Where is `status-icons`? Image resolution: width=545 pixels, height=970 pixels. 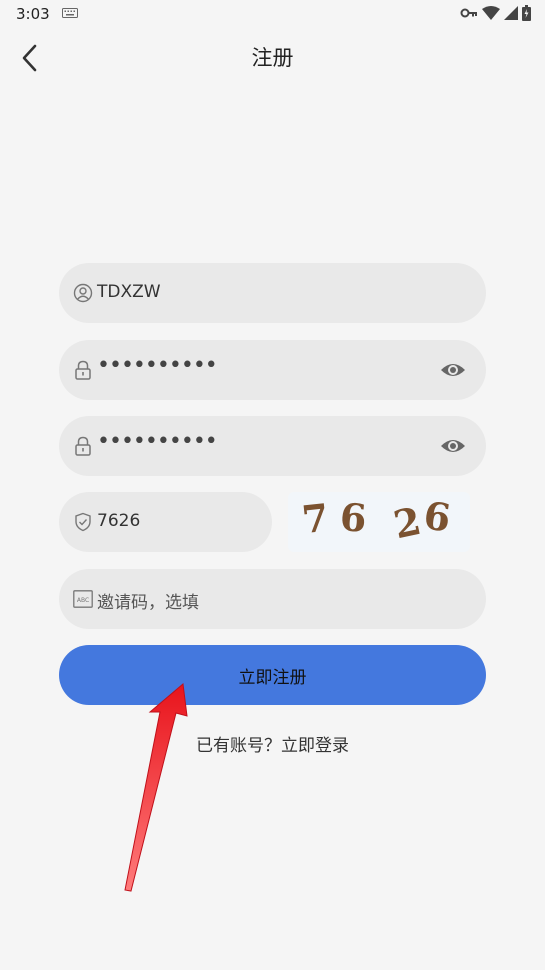
status-icons is located at coordinates (495, 13).